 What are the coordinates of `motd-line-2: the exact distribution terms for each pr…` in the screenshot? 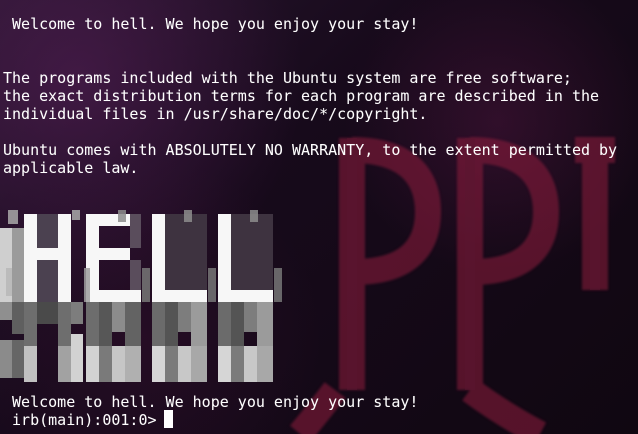 It's located at (301, 96).